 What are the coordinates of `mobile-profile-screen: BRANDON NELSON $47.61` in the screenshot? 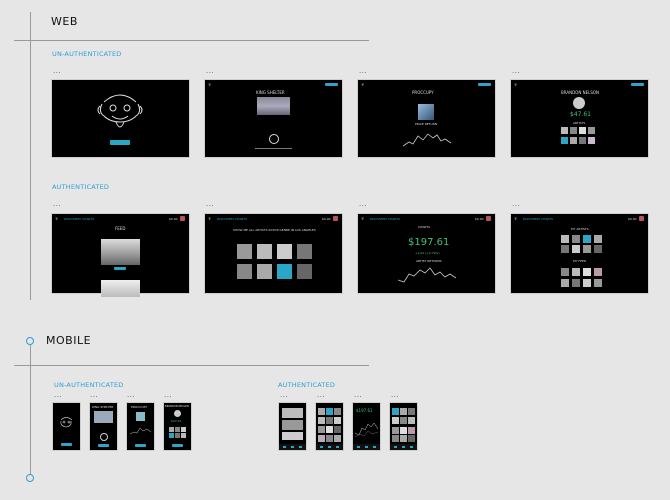 It's located at (177, 426).